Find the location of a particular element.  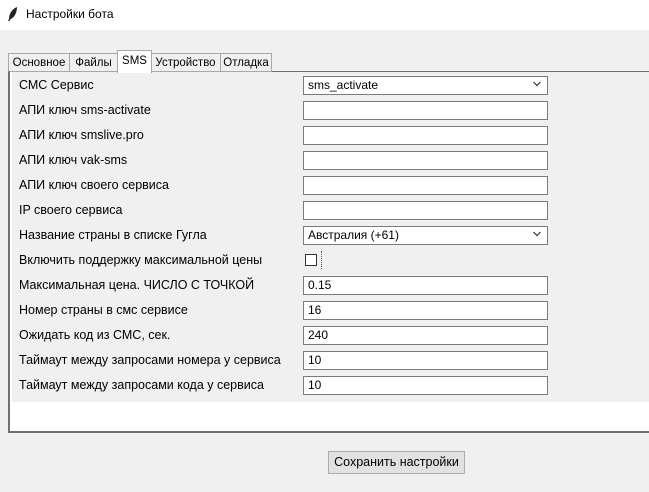

country-name-label: Название страны в списке Гугла is located at coordinates (113, 235).